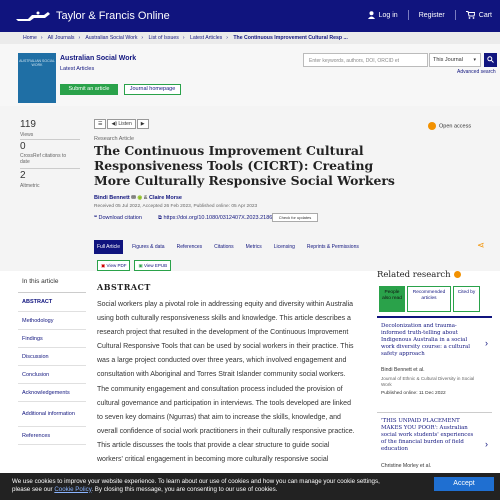 This screenshot has width=500, height=500. Describe the element at coordinates (392, 299) in the screenshot. I see `tab-people-also-read: People also read` at that location.